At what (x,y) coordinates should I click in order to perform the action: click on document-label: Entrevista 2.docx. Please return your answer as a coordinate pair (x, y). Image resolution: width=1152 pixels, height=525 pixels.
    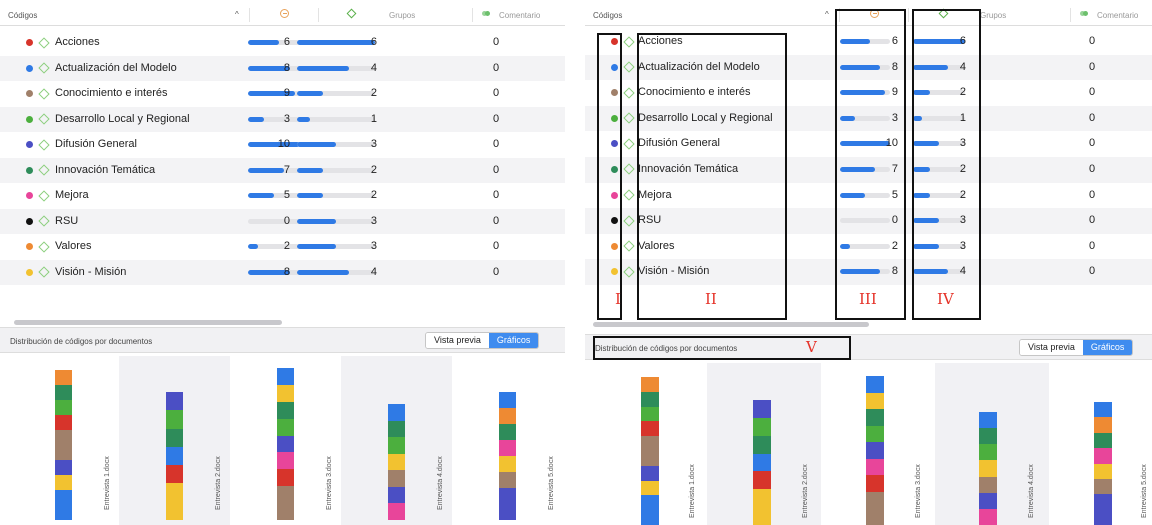
    Looking at the image, I should click on (218, 483).